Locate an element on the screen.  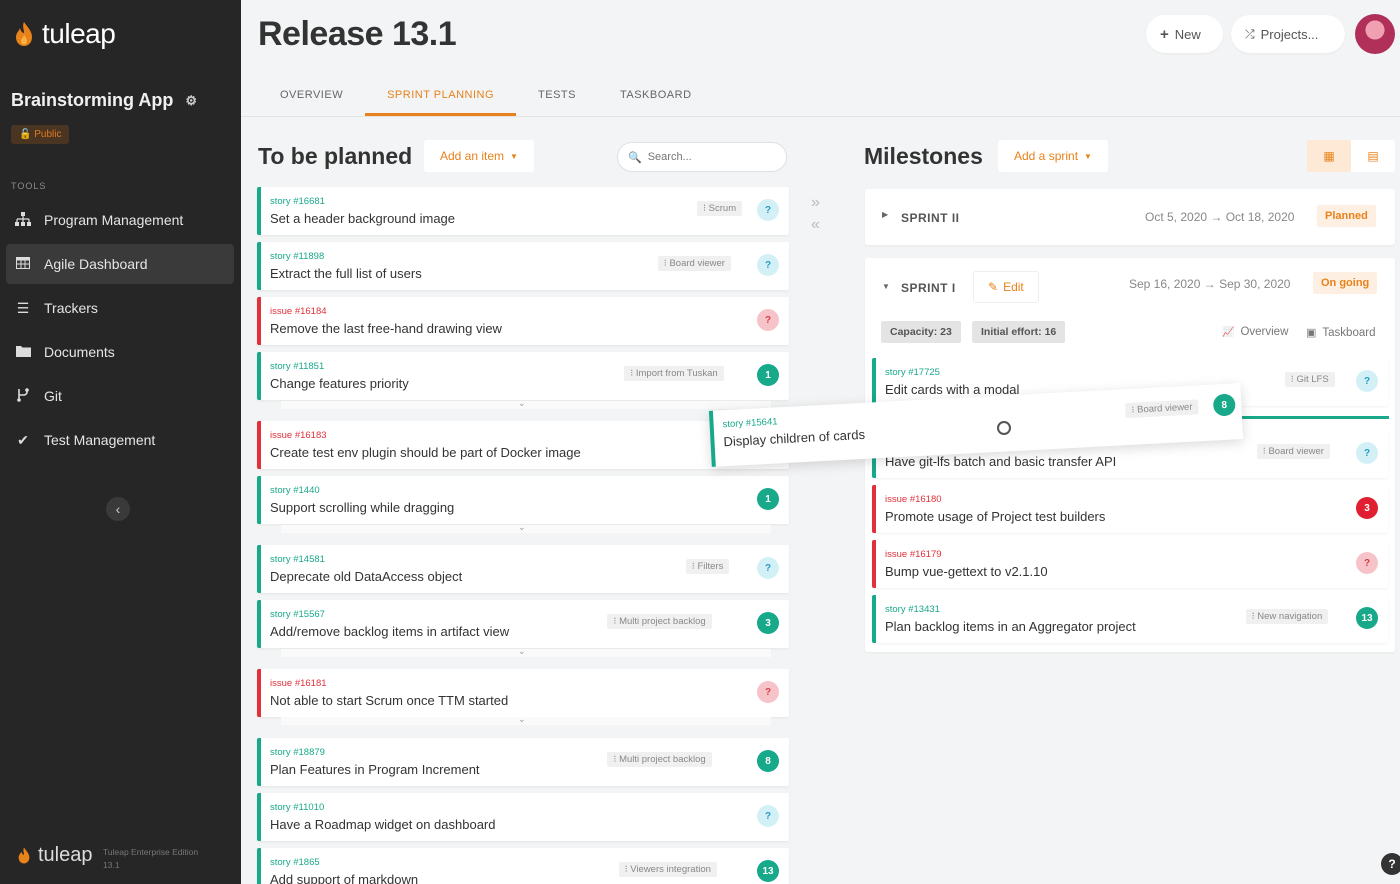
add-sprint-button: Add a sprint ▼ is located at coordinates (1053, 156).